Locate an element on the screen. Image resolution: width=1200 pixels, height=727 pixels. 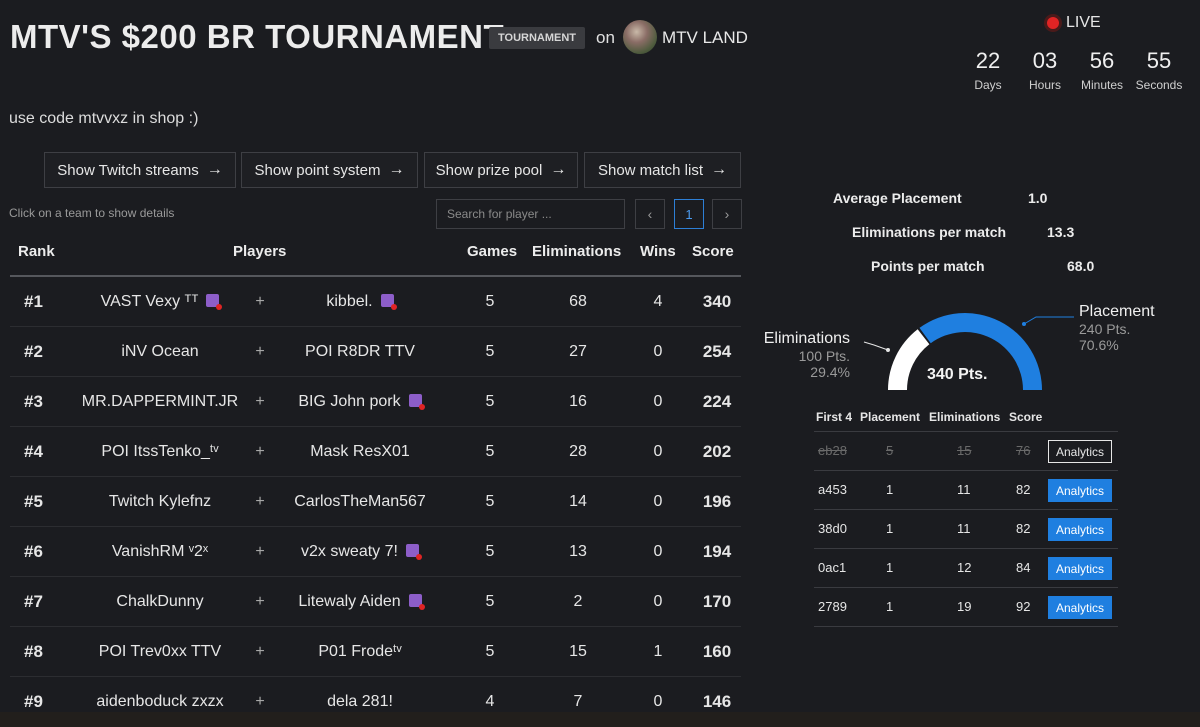
table-hint: Click on a team to show details is located at coordinates (92, 213).